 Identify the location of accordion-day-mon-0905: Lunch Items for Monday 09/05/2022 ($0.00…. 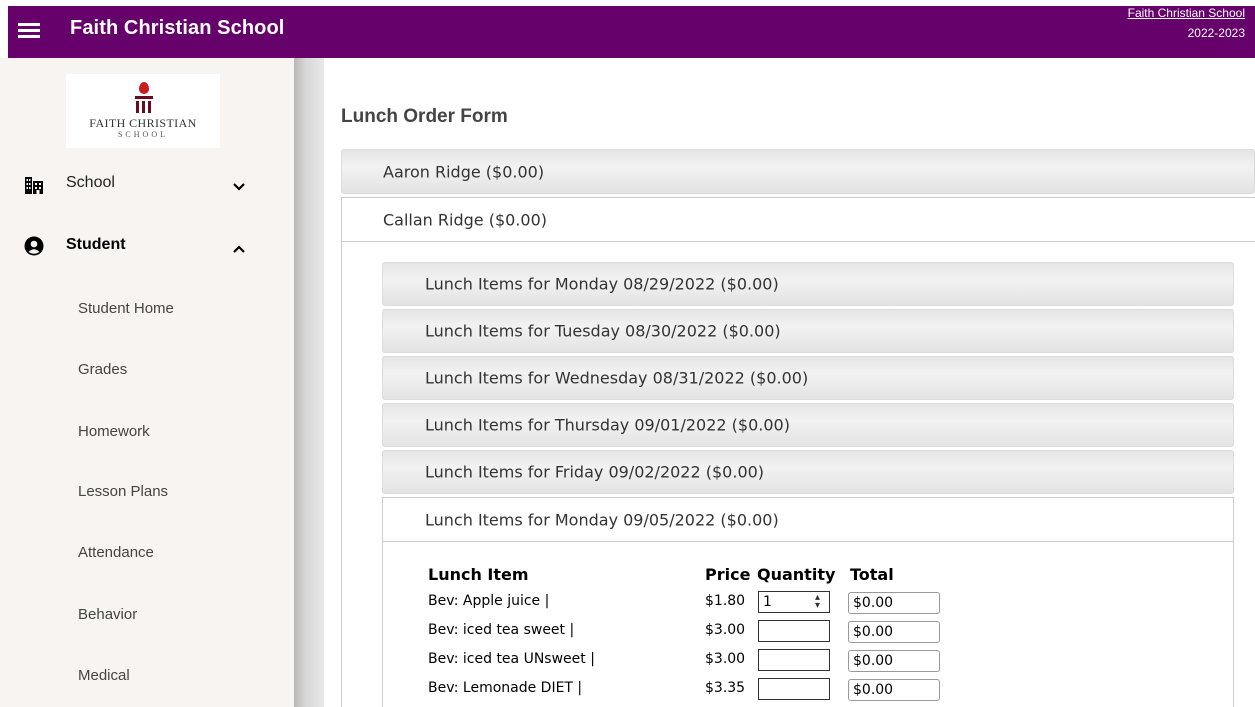
(808, 519).